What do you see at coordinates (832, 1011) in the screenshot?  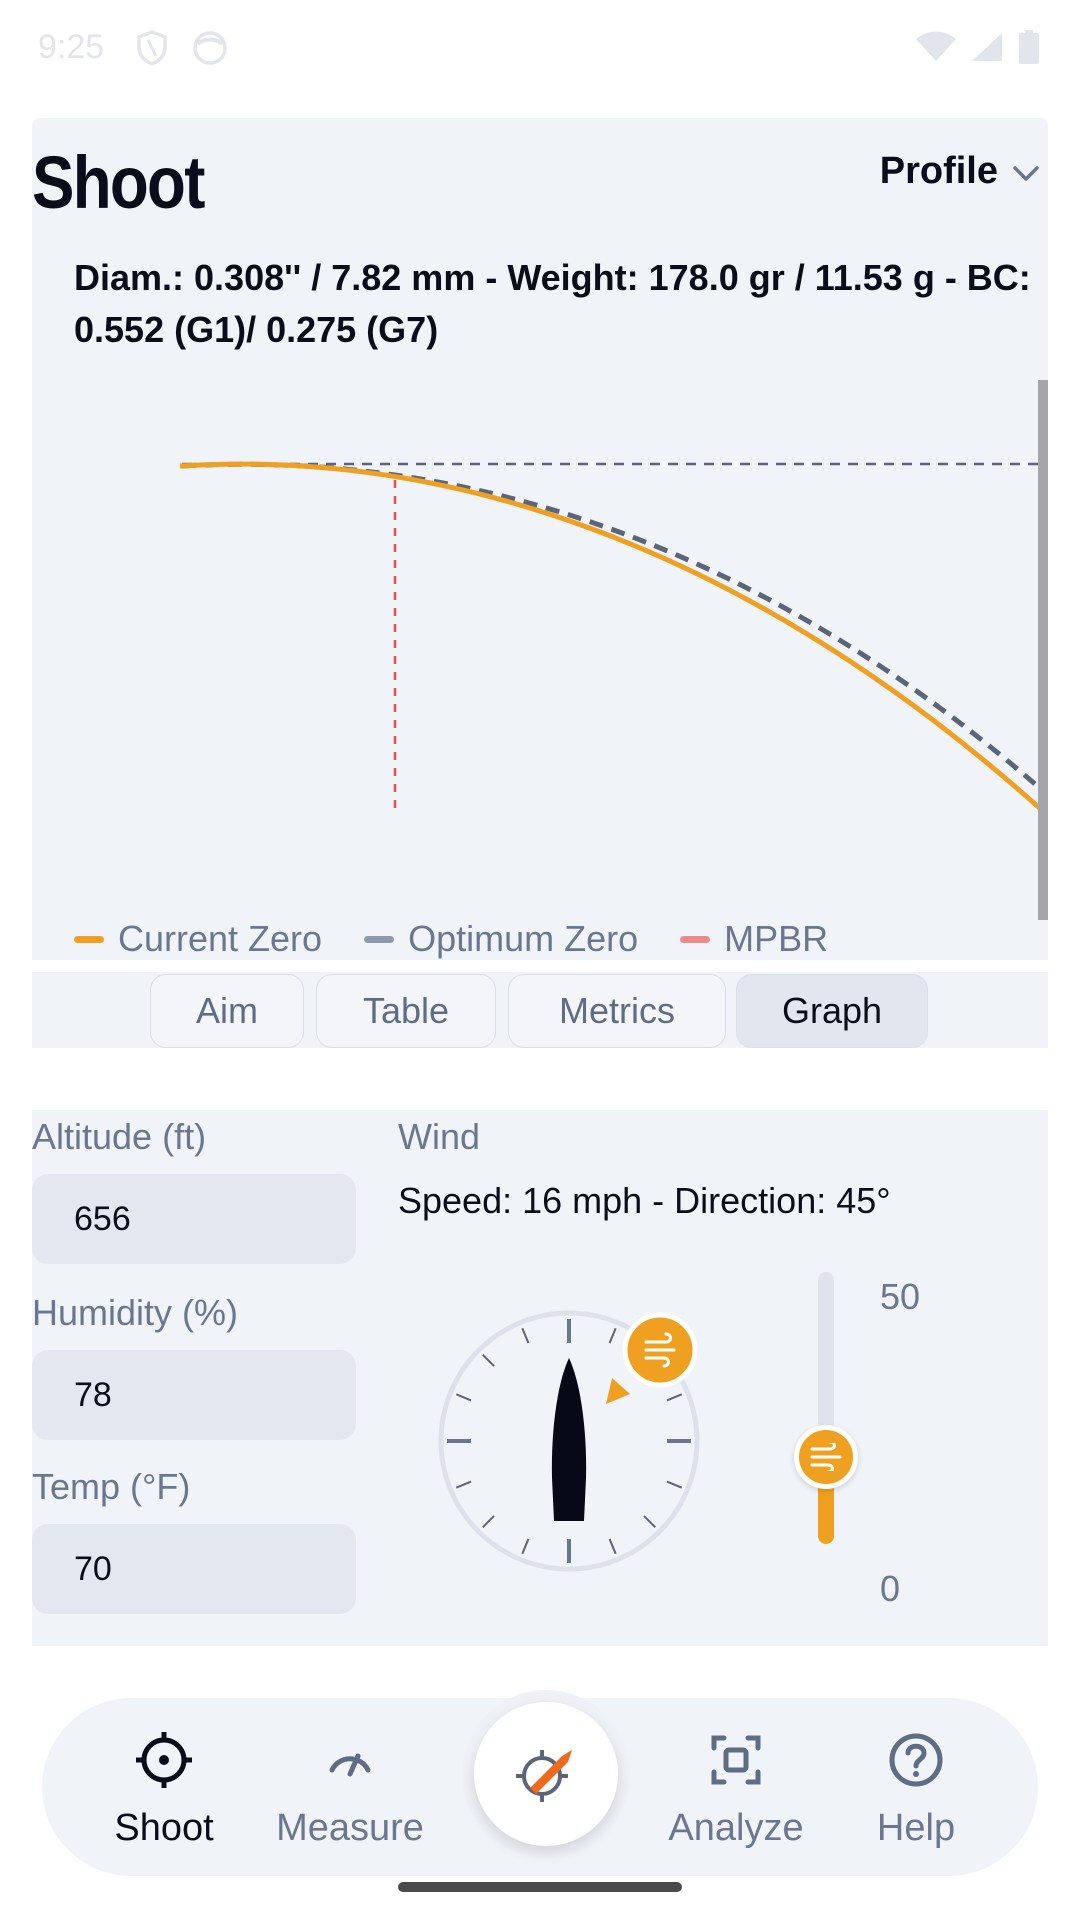 I see `tab-graph: Graph` at bounding box center [832, 1011].